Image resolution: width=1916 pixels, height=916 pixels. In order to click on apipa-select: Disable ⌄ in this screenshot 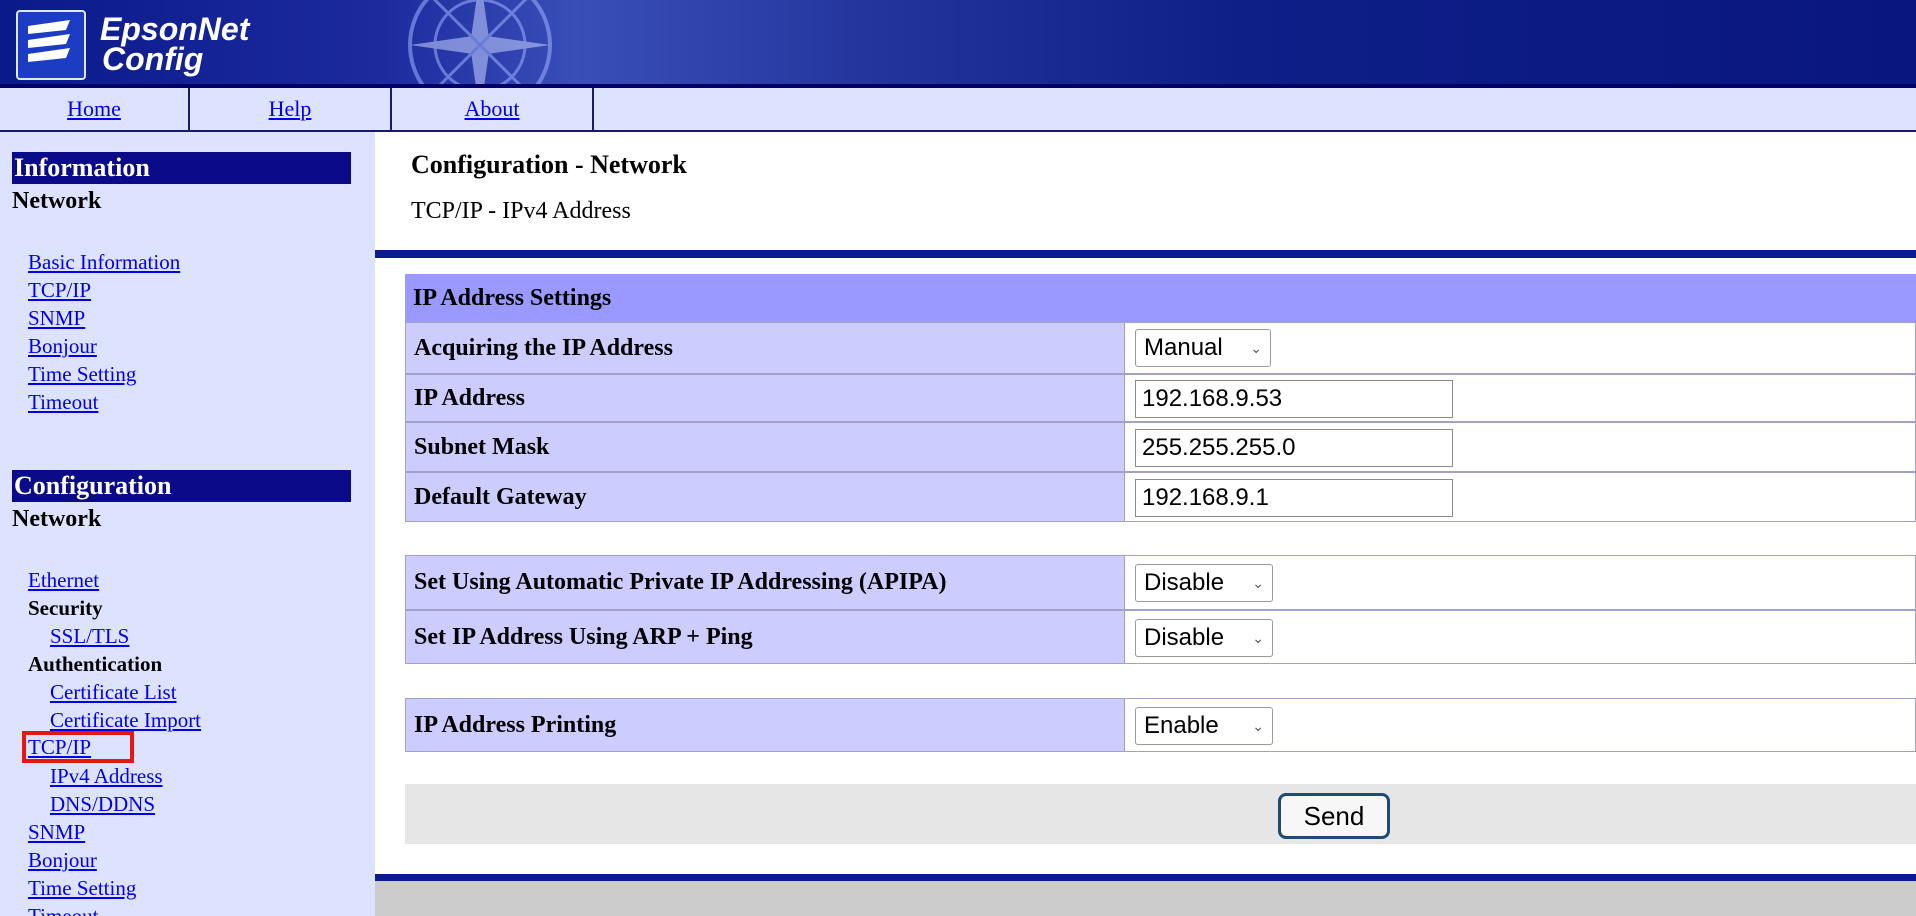, I will do `click(1204, 583)`.